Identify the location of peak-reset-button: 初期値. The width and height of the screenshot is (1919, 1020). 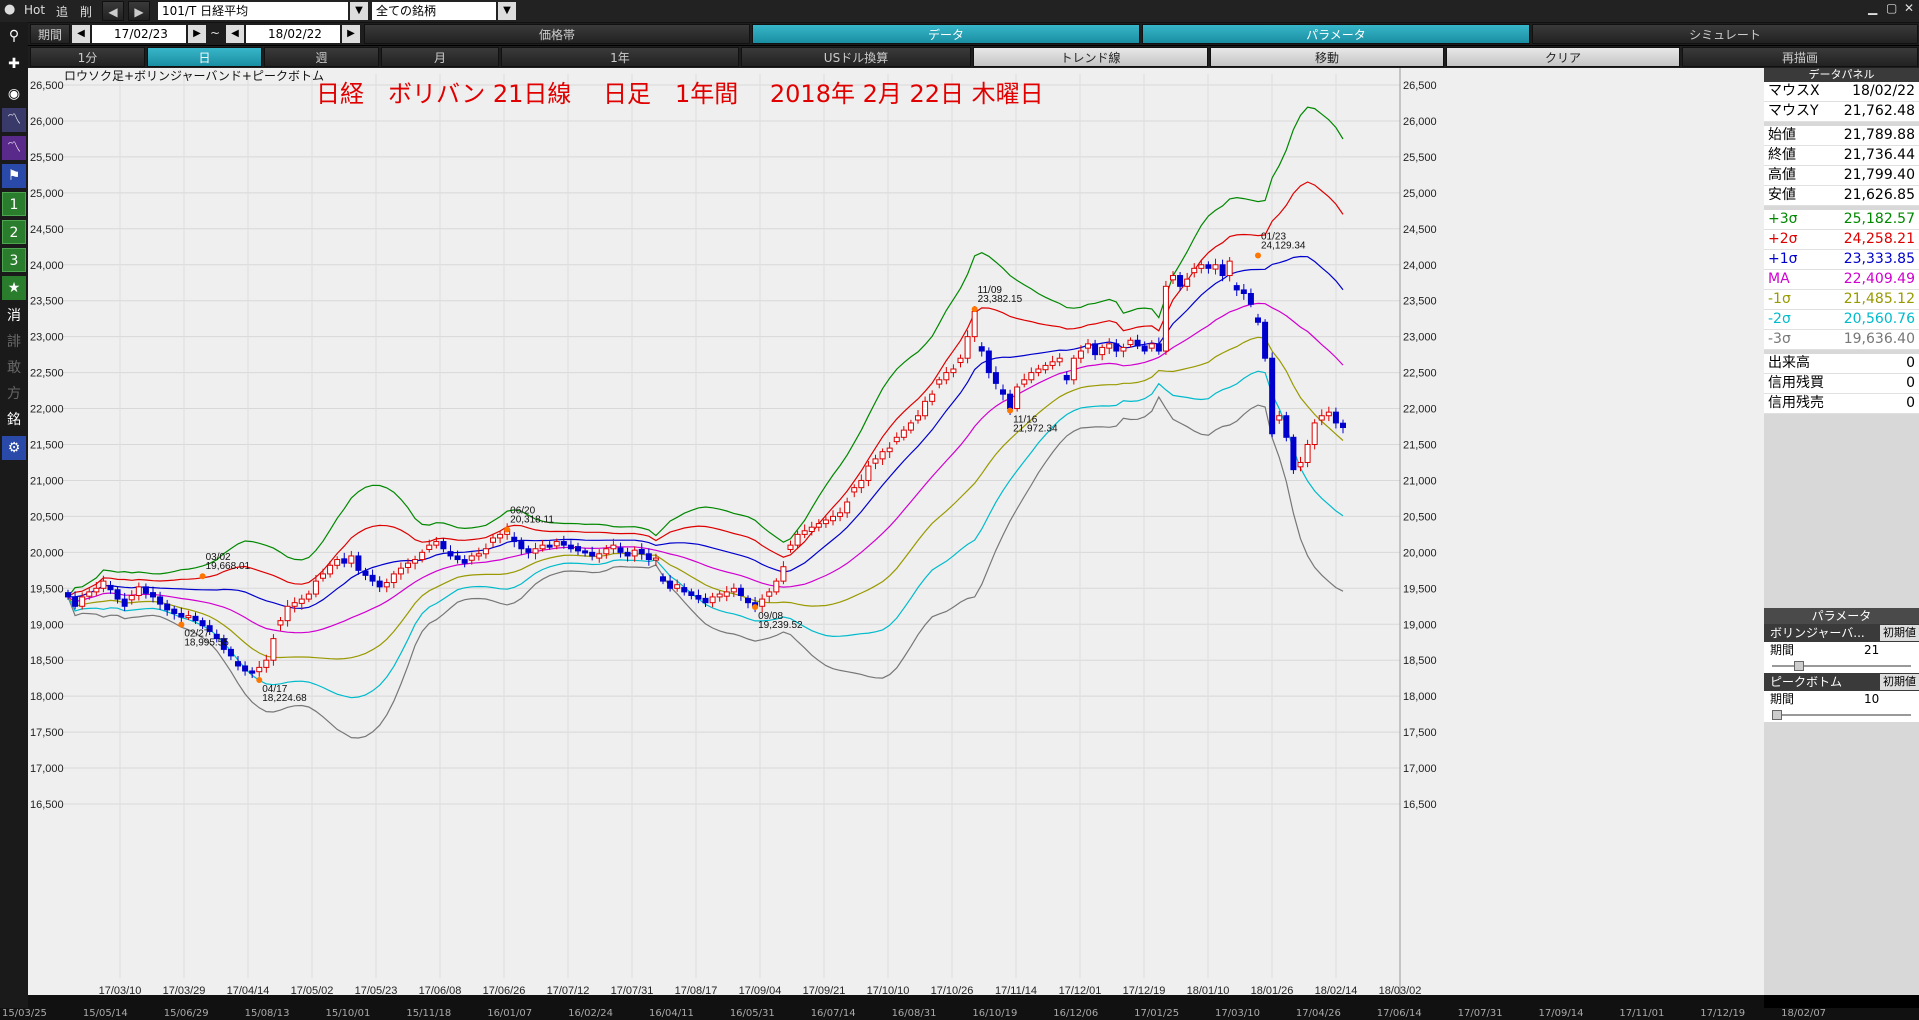
(1899, 682).